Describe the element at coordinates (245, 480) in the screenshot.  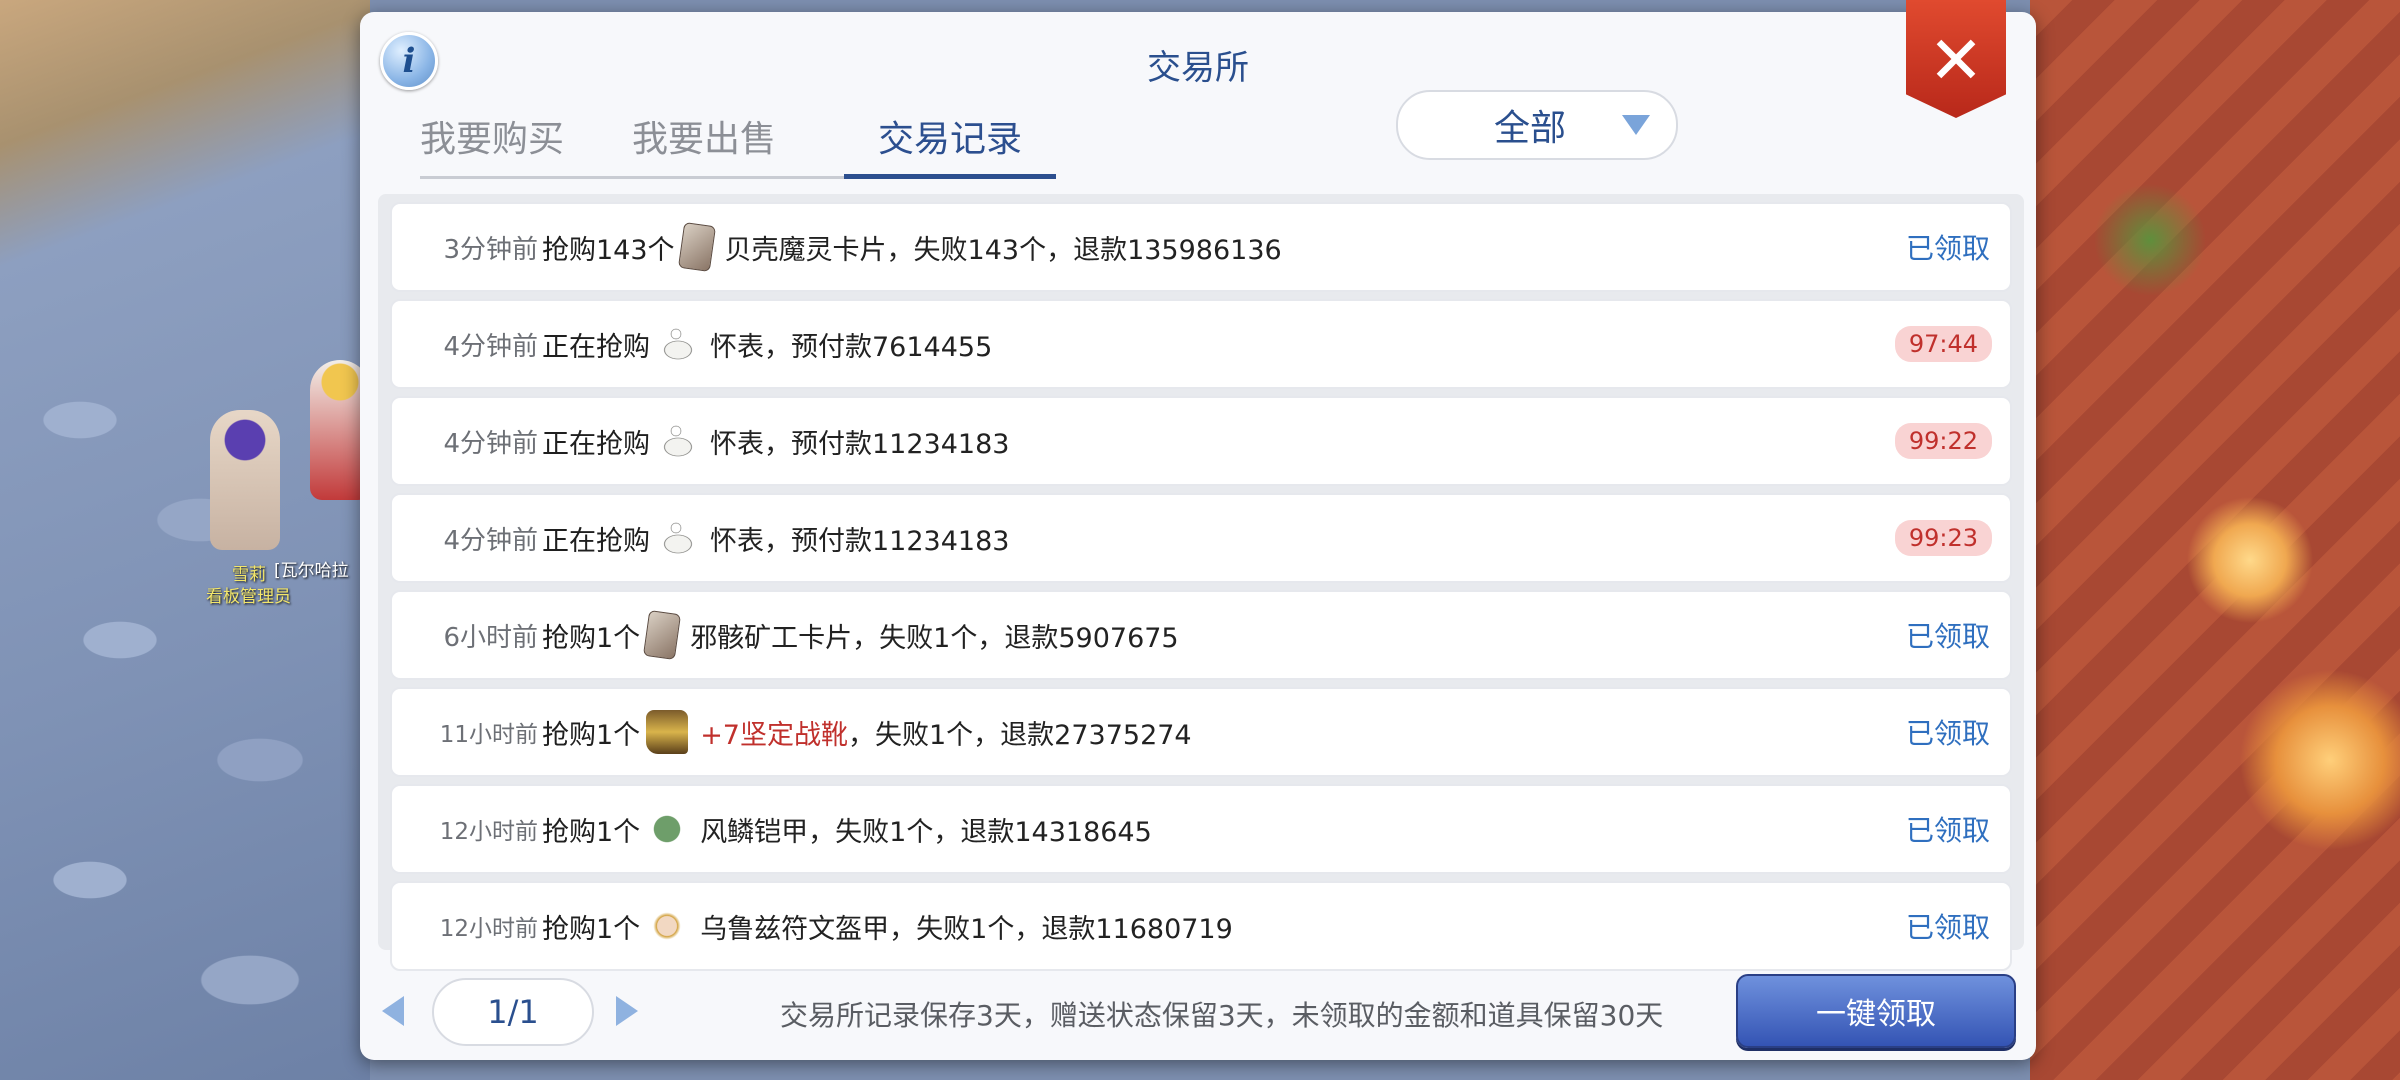
I see `npc-character` at that location.